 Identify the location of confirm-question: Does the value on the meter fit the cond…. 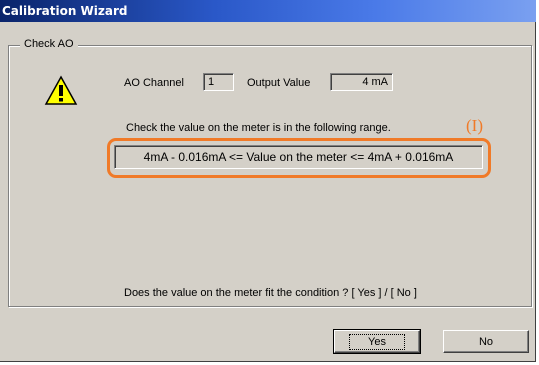
(270, 293).